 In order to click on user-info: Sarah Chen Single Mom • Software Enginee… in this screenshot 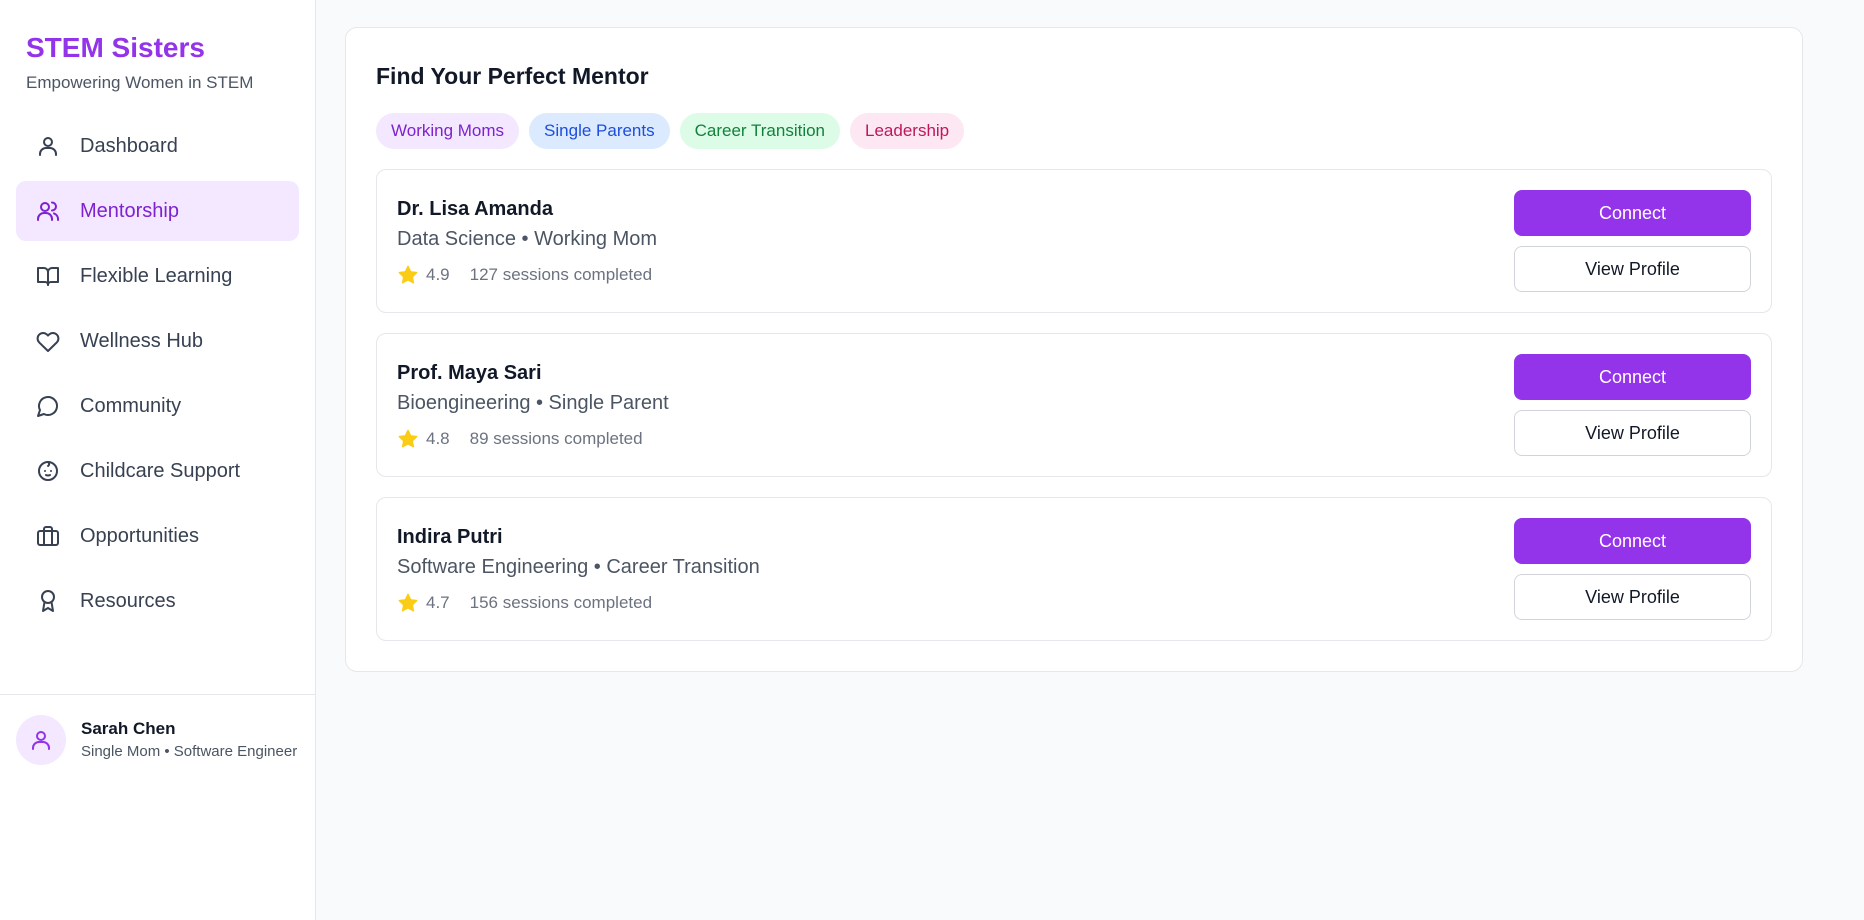, I will do `click(189, 740)`.